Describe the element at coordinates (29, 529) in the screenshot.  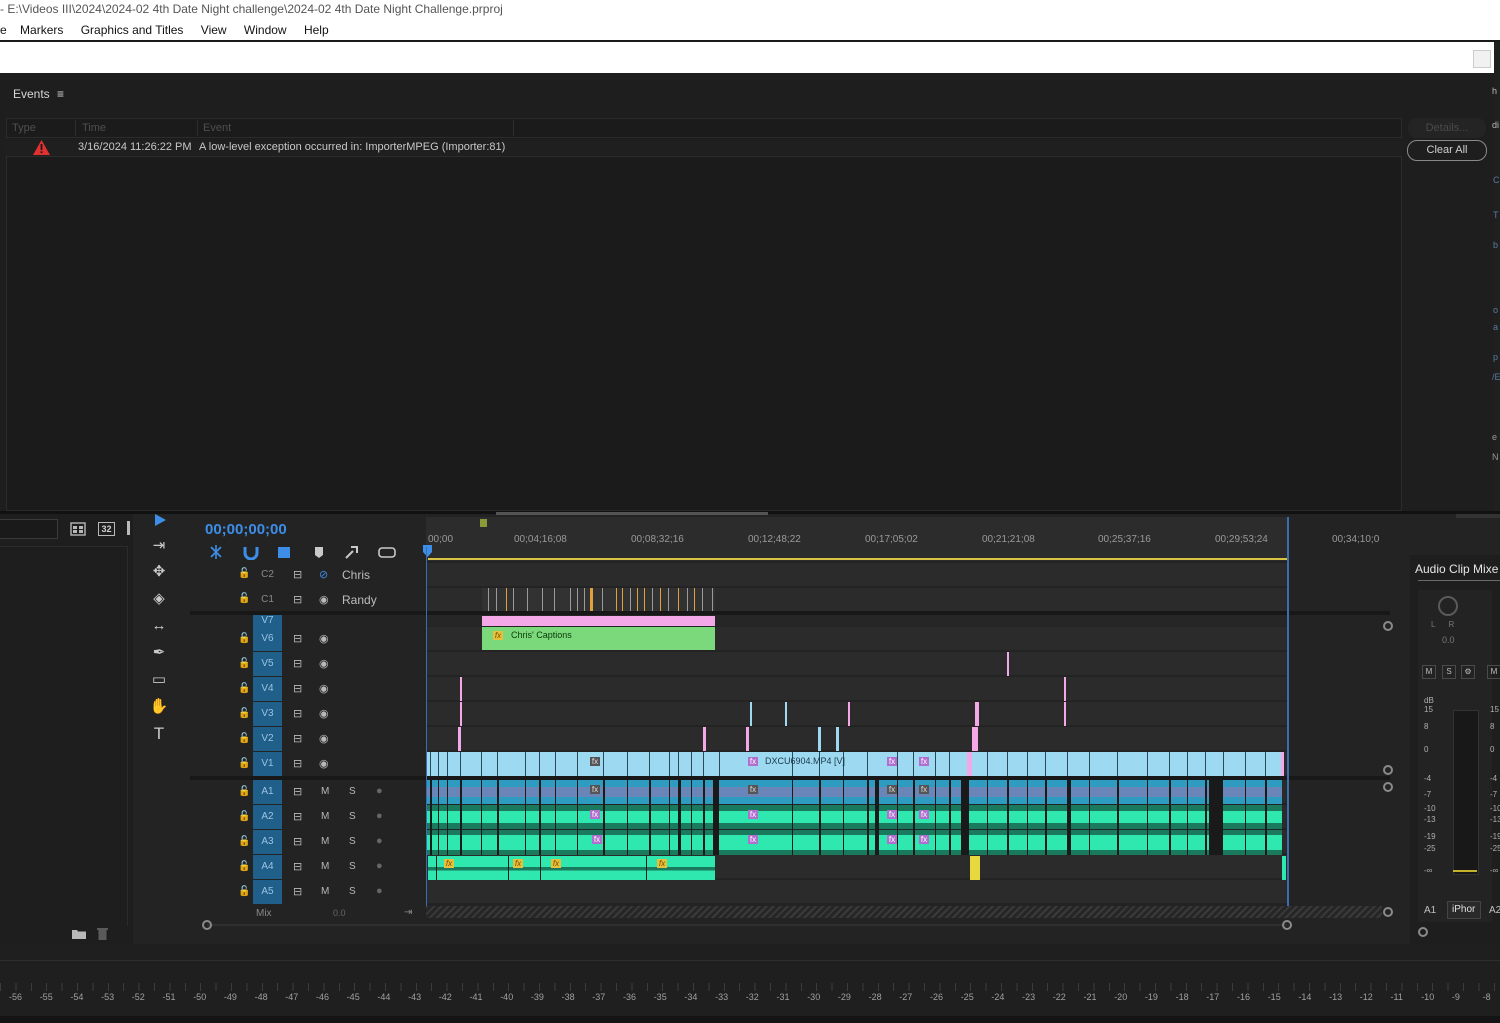
I see `project-search-input` at that location.